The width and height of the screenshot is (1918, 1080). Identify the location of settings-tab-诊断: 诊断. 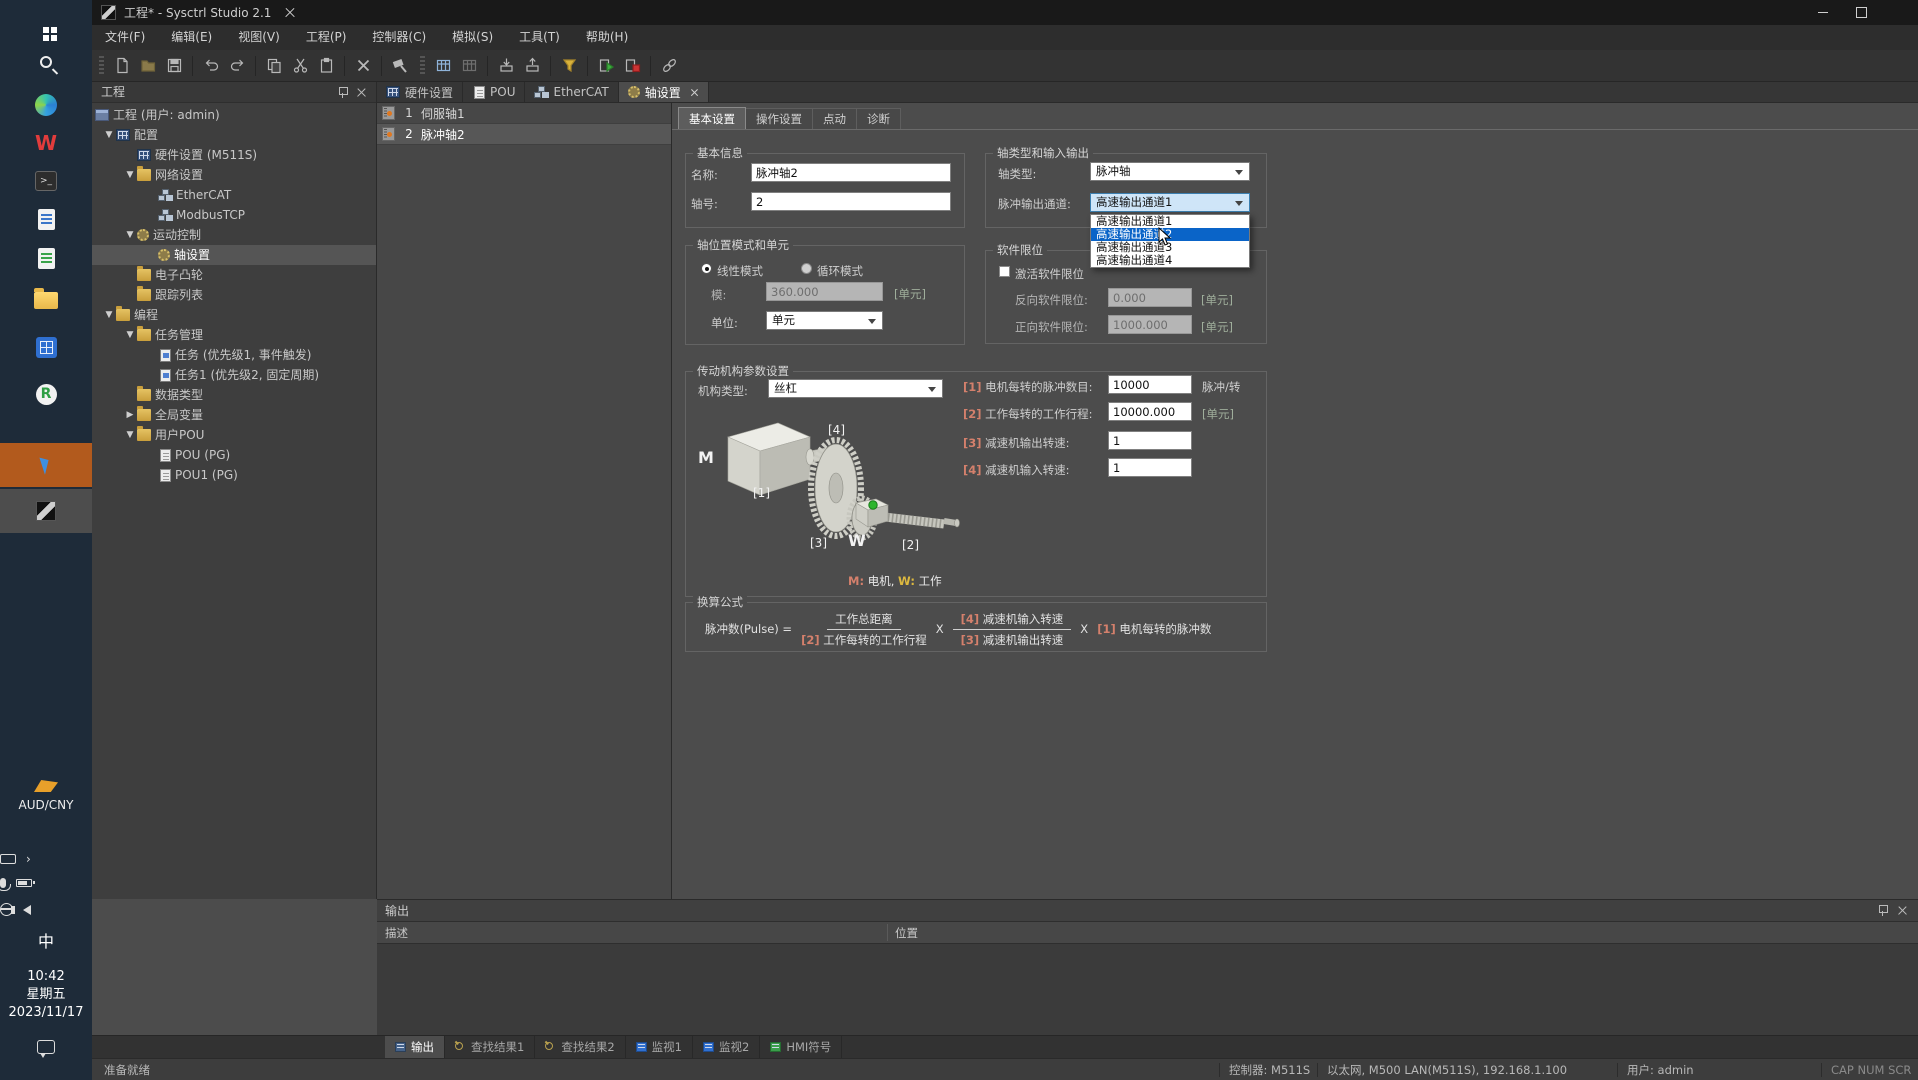
(879, 119).